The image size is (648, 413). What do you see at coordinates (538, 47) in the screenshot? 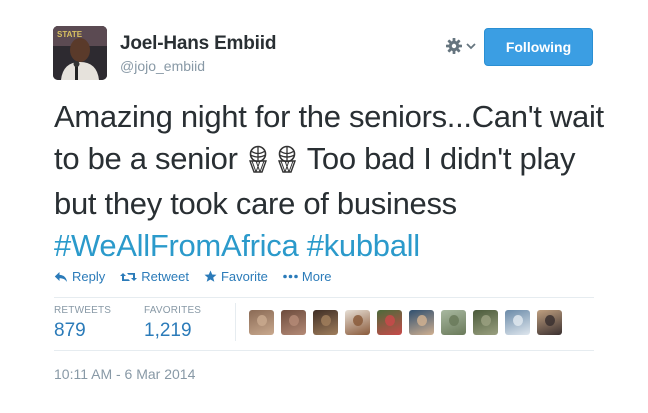
I see `following-button: Following` at bounding box center [538, 47].